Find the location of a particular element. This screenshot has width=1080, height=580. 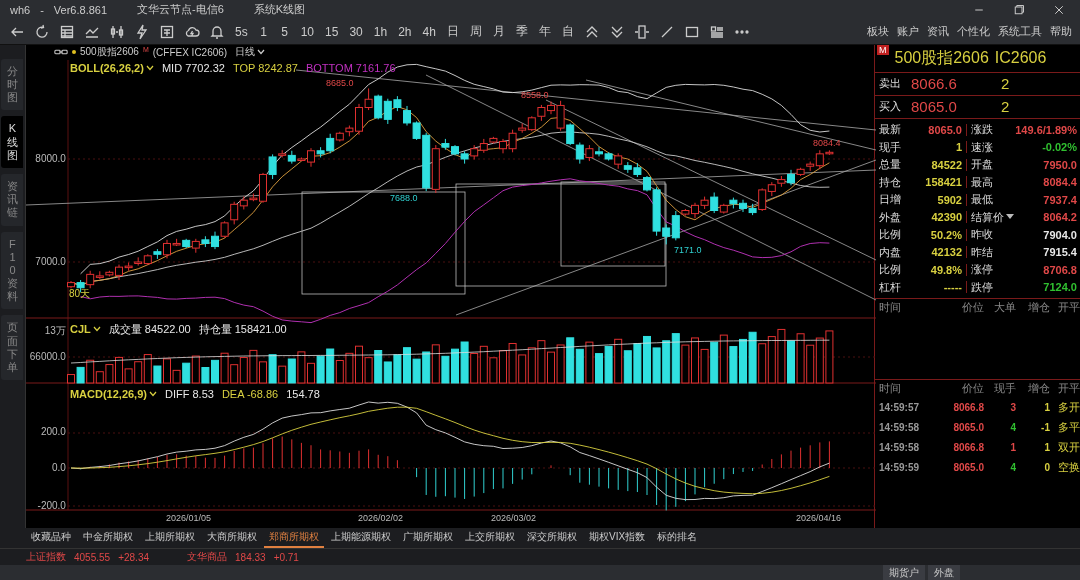

table-cell-text: 4 is located at coordinates (1012, 468).